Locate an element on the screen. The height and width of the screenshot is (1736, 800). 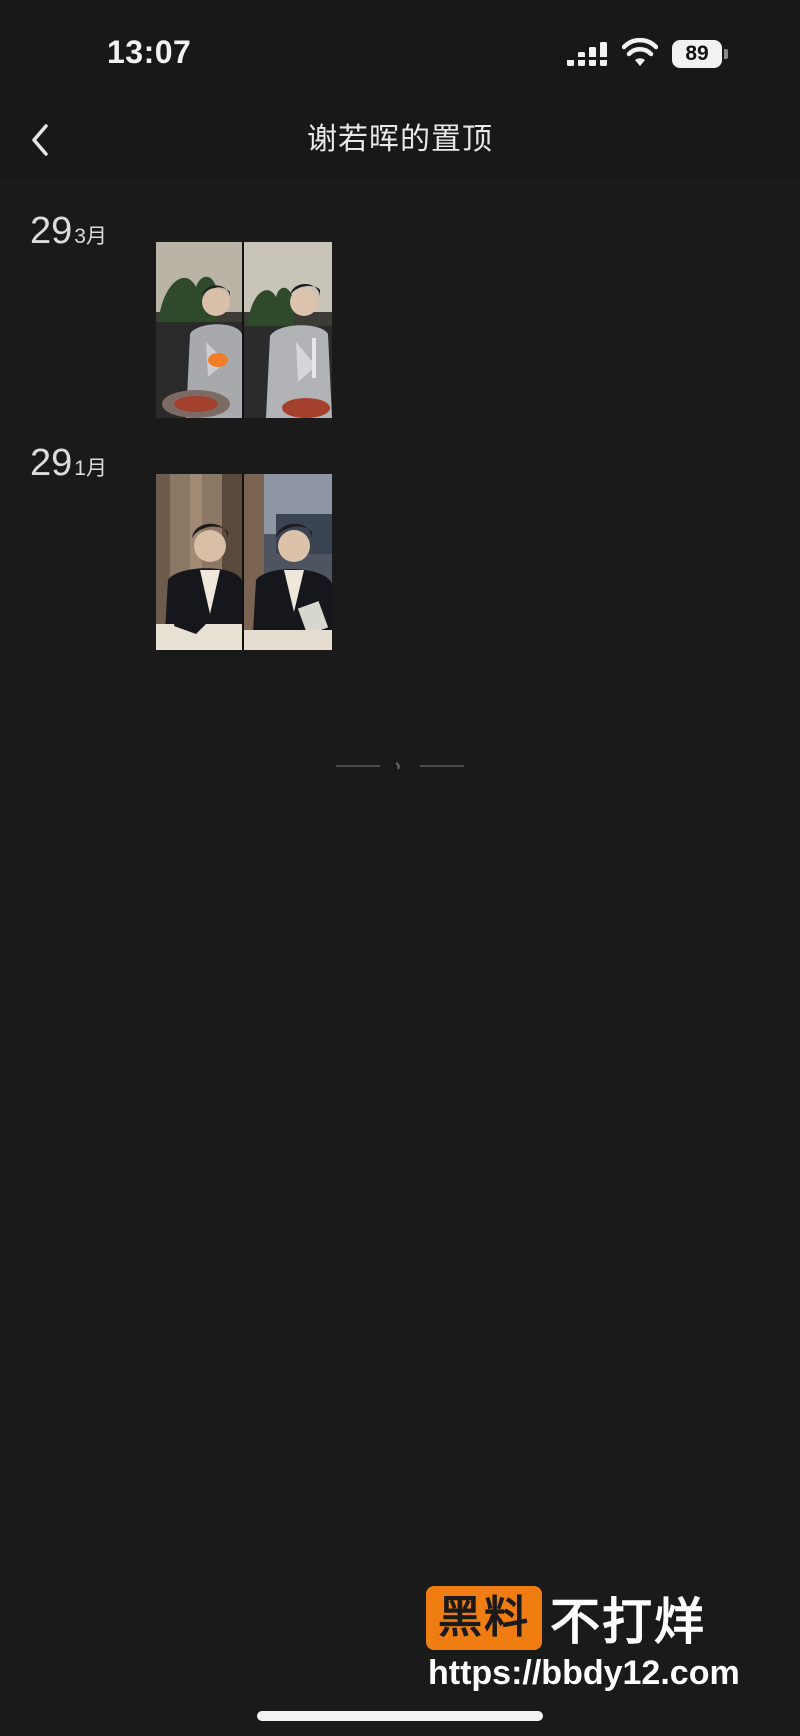
entry-date: 291月 is located at coordinates (68, 463).